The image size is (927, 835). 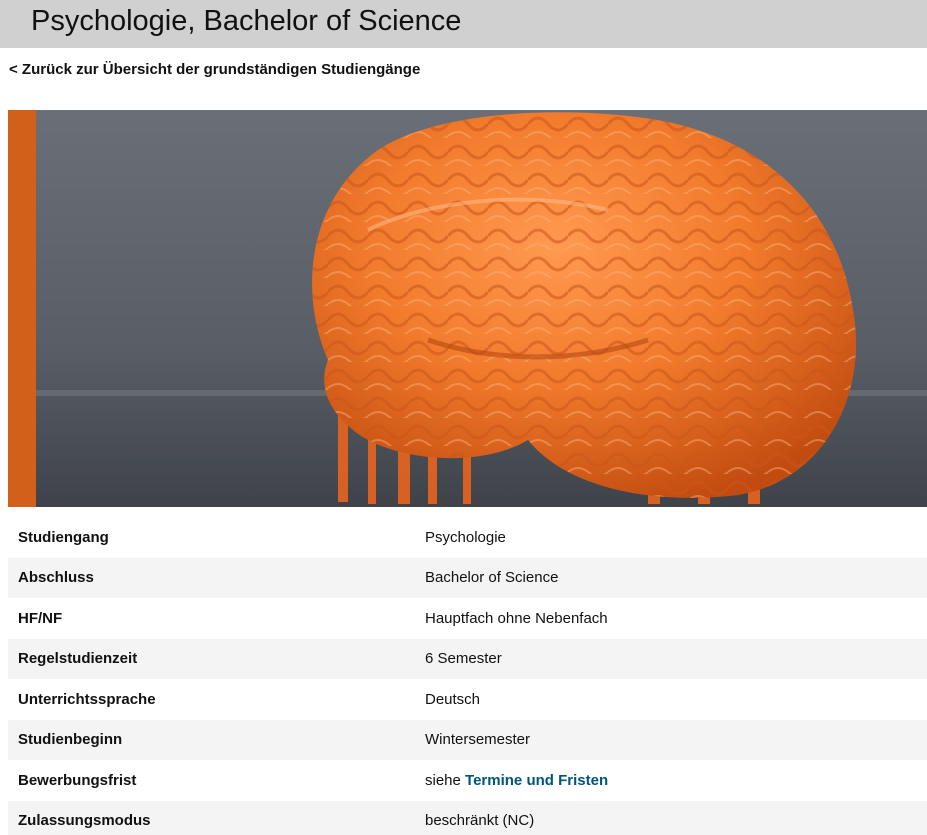 I want to click on row-value: 6 Semester, so click(x=676, y=658).